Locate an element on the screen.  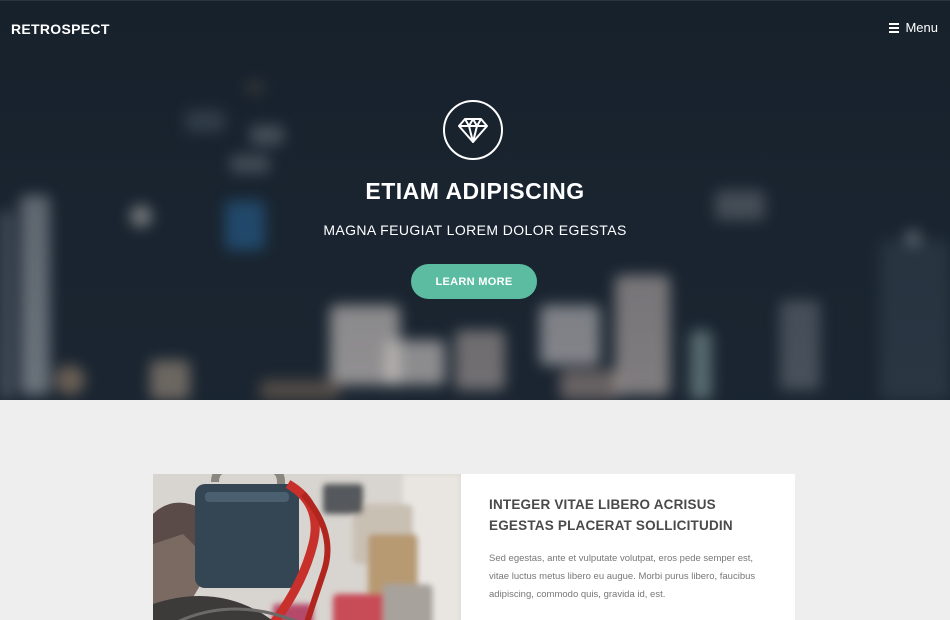
feature-title-line-1: INTEGER VITAE LIBERO ACRISUS is located at coordinates (602, 504).